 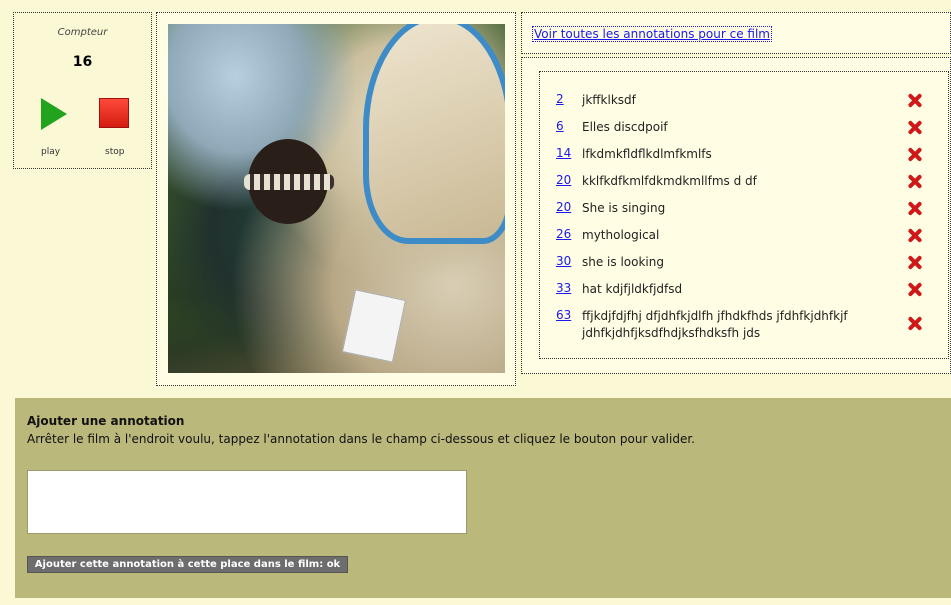 What do you see at coordinates (621, 235) in the screenshot?
I see `annotation-text: mythological` at bounding box center [621, 235].